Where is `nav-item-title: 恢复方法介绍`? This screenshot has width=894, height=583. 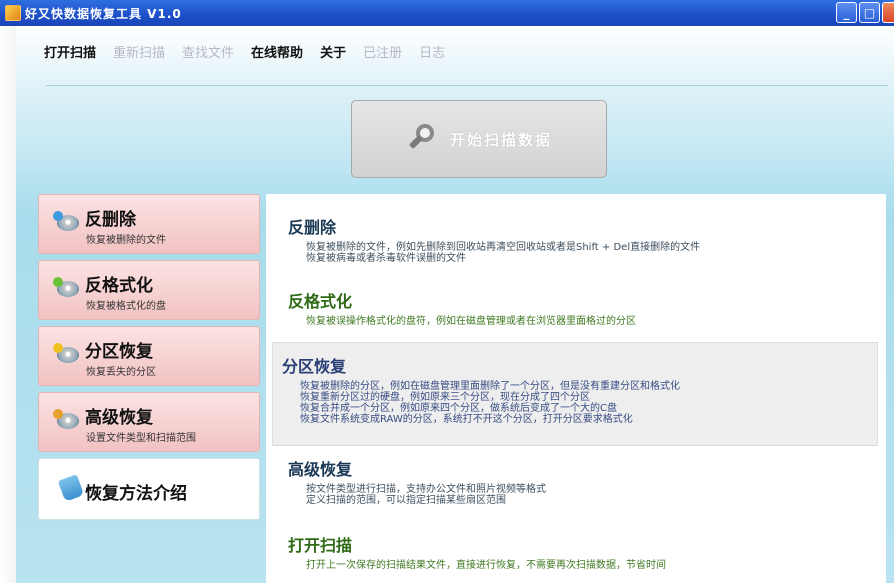 nav-item-title: 恢复方法介绍 is located at coordinates (136, 494).